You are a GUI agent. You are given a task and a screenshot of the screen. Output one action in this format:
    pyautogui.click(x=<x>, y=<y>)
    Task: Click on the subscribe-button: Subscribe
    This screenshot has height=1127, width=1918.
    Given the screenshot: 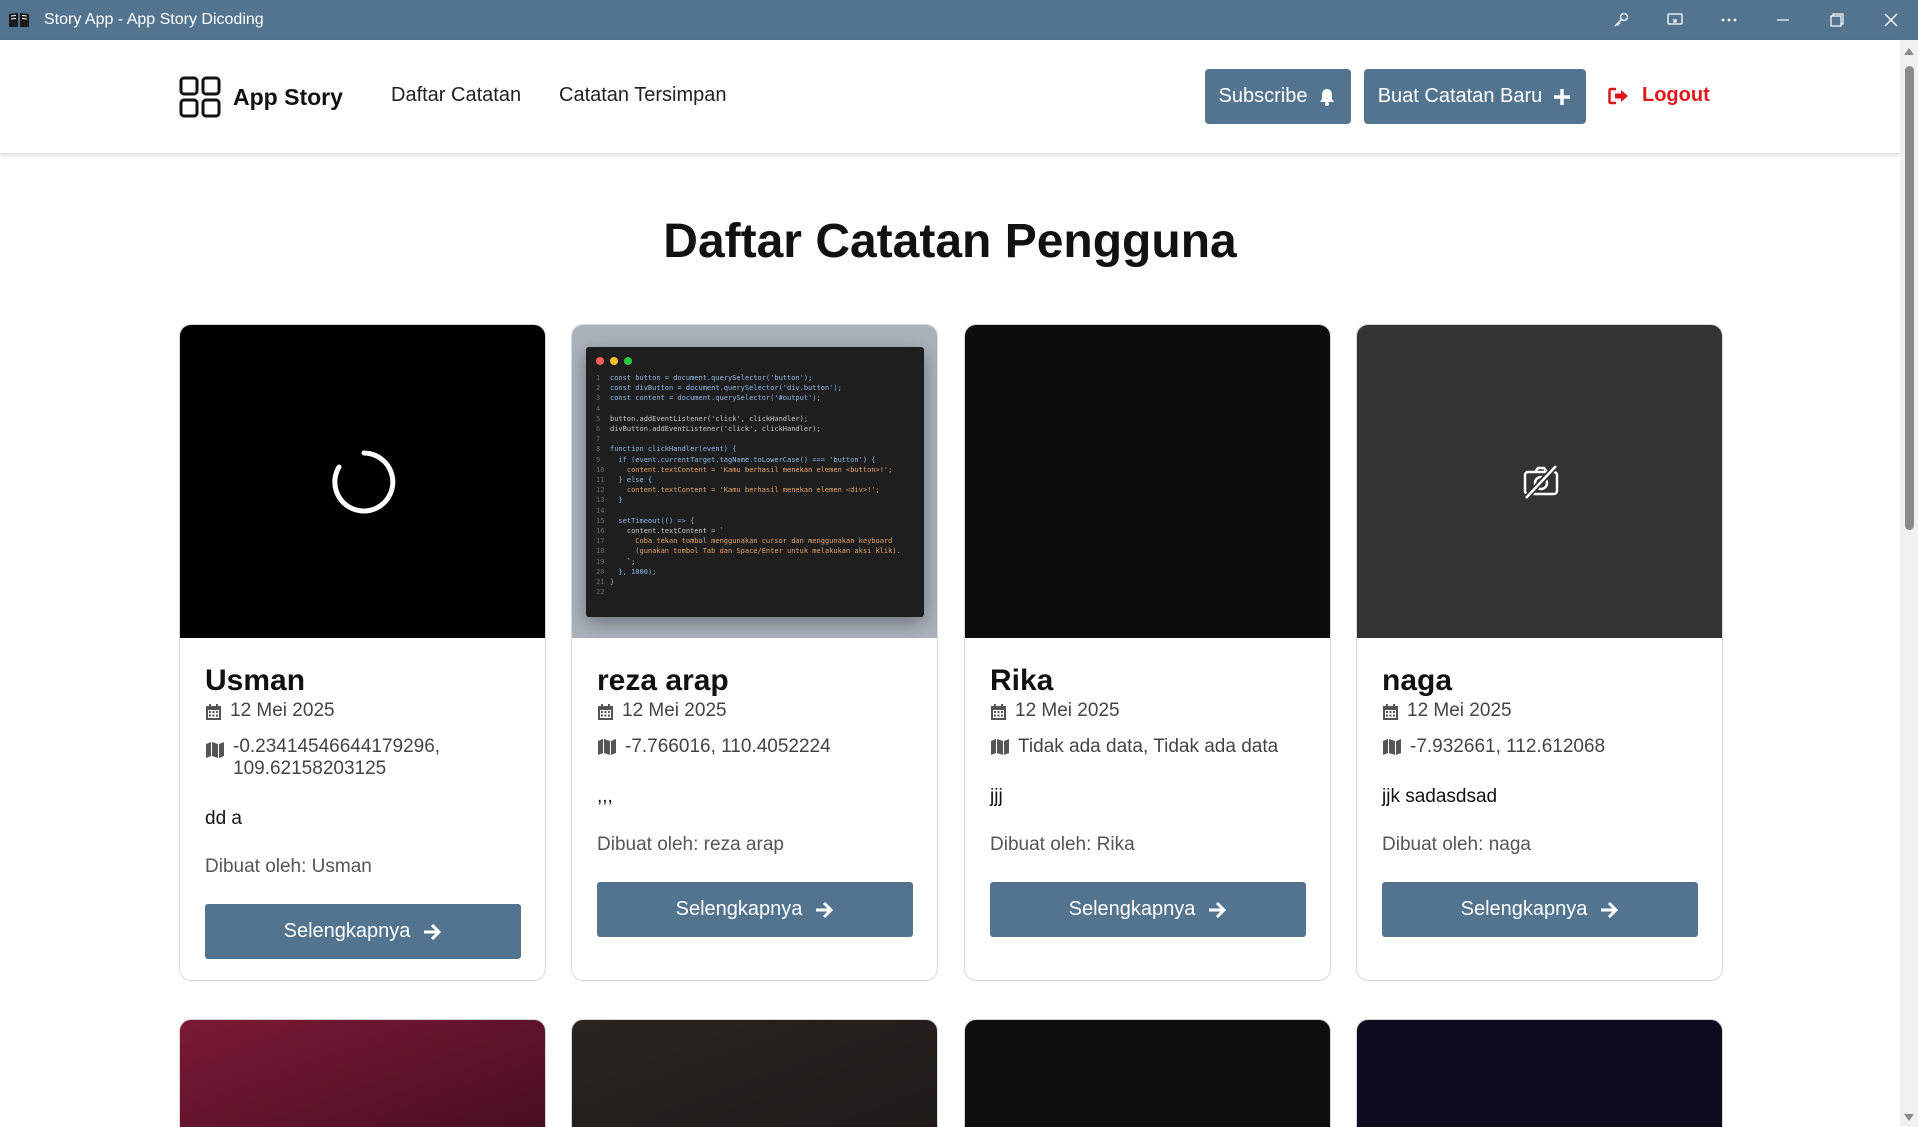 What is the action you would take?
    pyautogui.click(x=1278, y=96)
    